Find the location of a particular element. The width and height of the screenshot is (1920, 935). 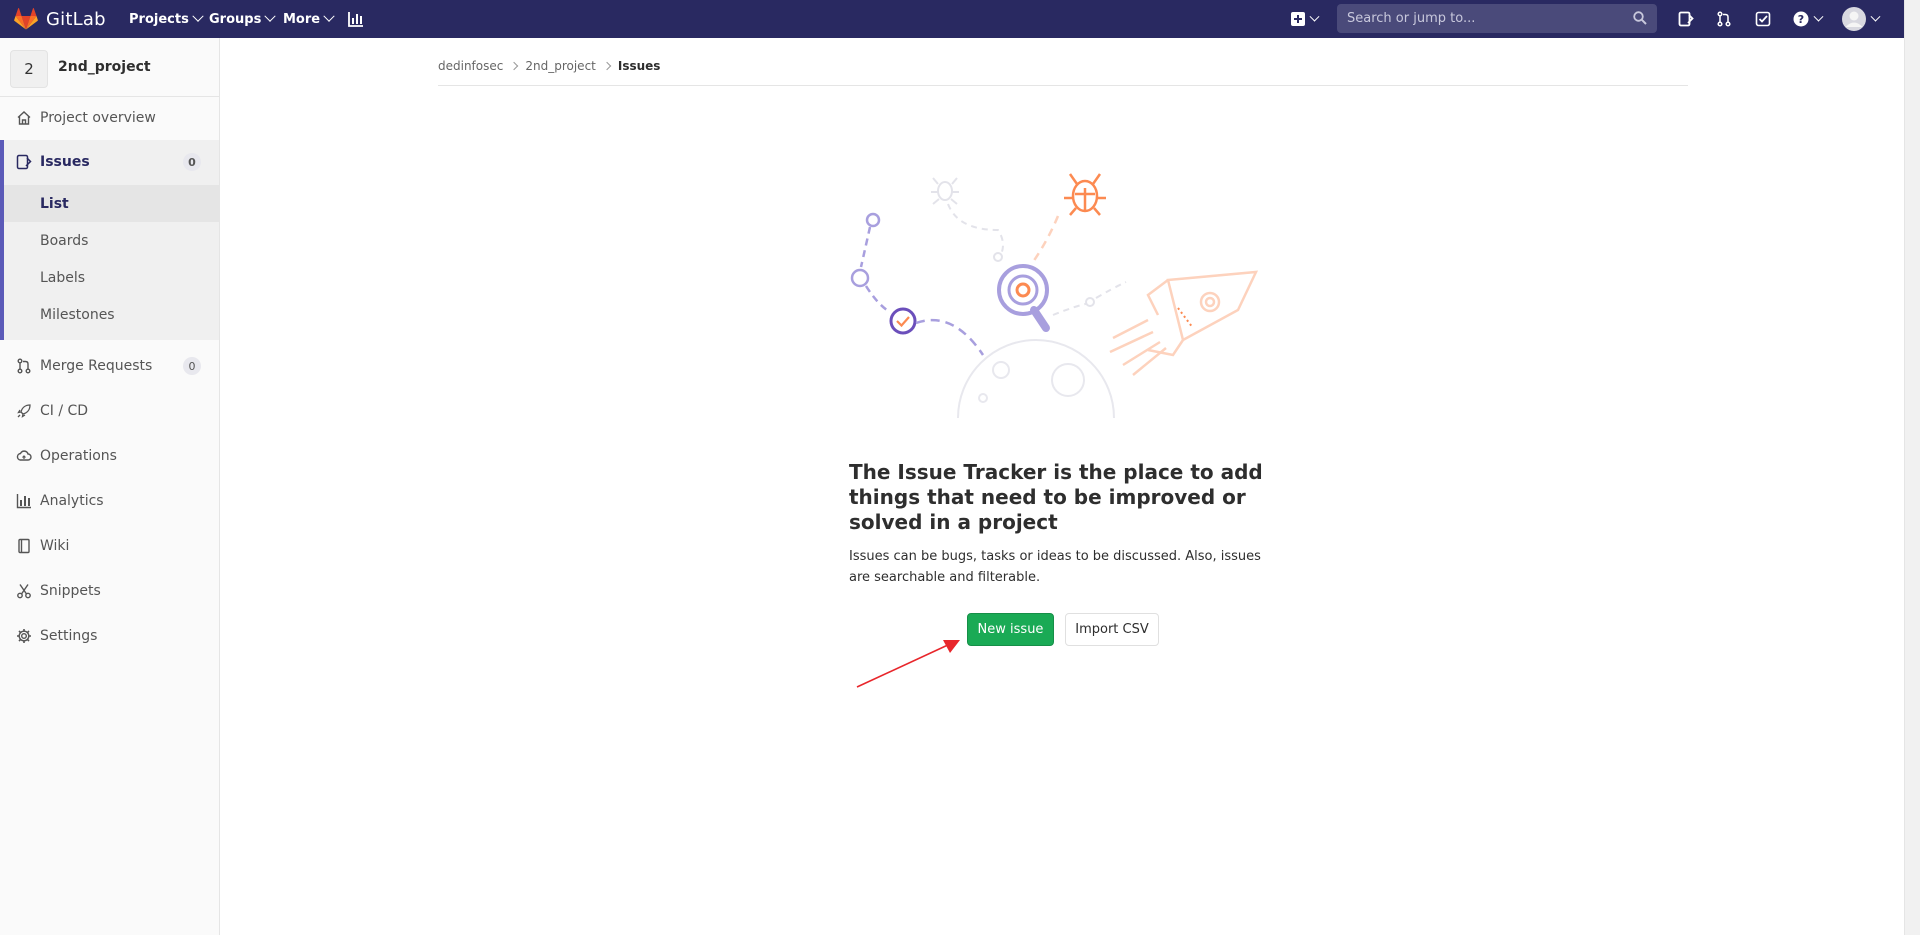

import-csv-button: Import CSV is located at coordinates (1112, 629).